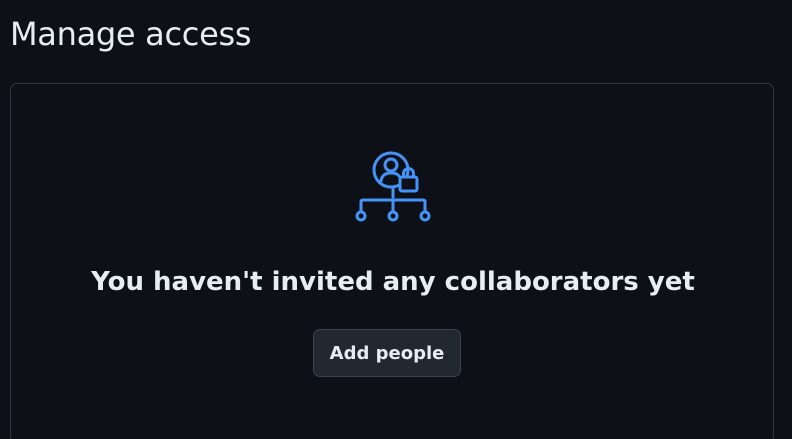  What do you see at coordinates (131, 34) in the screenshot?
I see `page-title: Manage access` at bounding box center [131, 34].